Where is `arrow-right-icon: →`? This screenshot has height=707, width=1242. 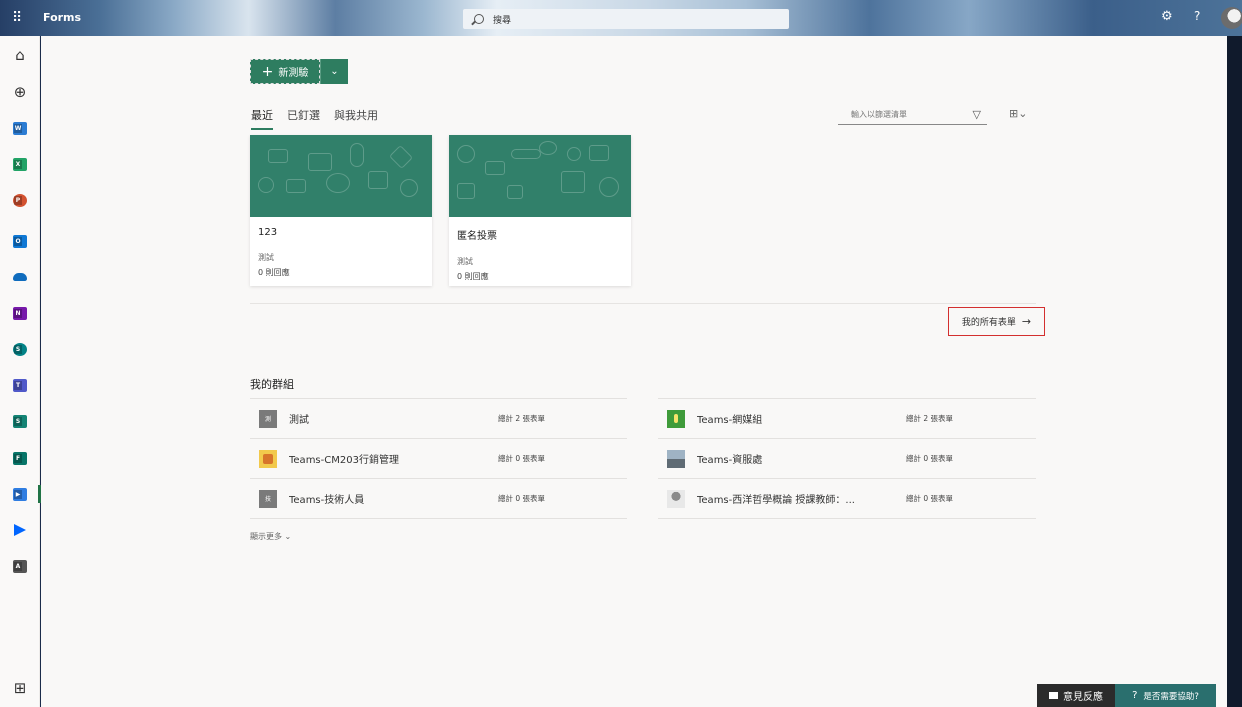
arrow-right-icon: → is located at coordinates (1026, 321).